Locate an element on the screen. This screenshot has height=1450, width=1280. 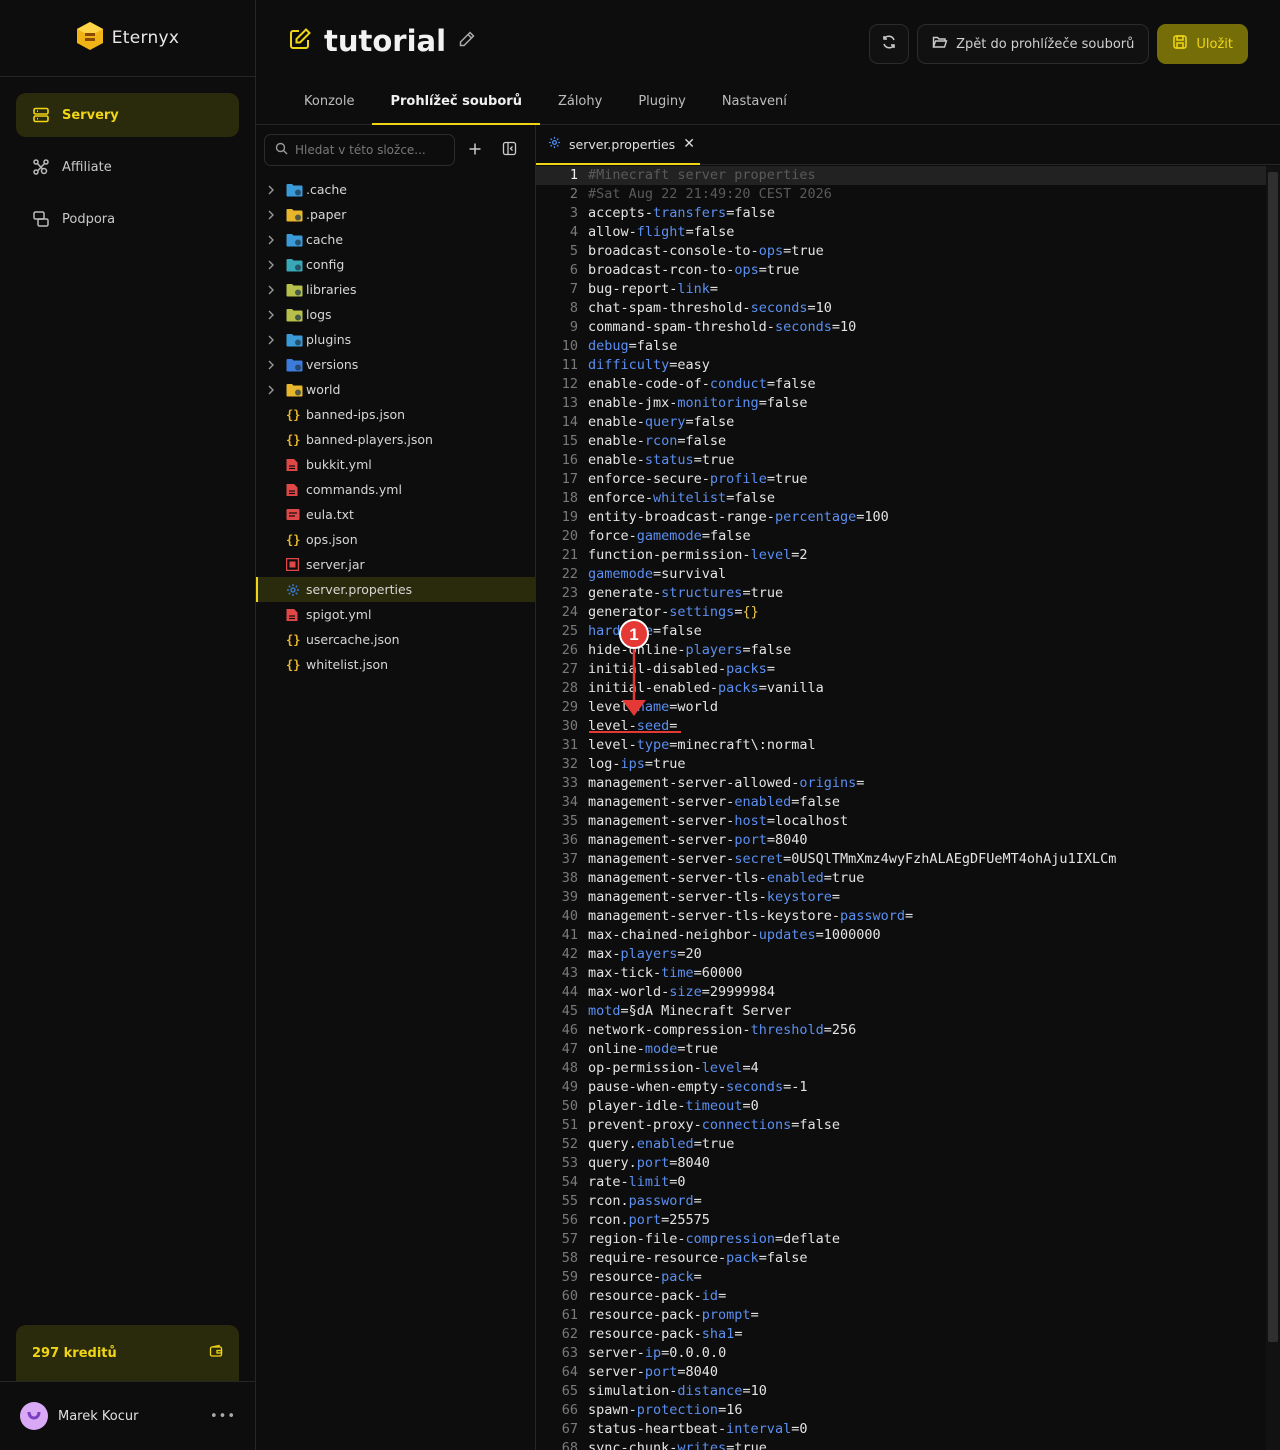
code-line: 55 rcon.password= is located at coordinates (901, 1201).